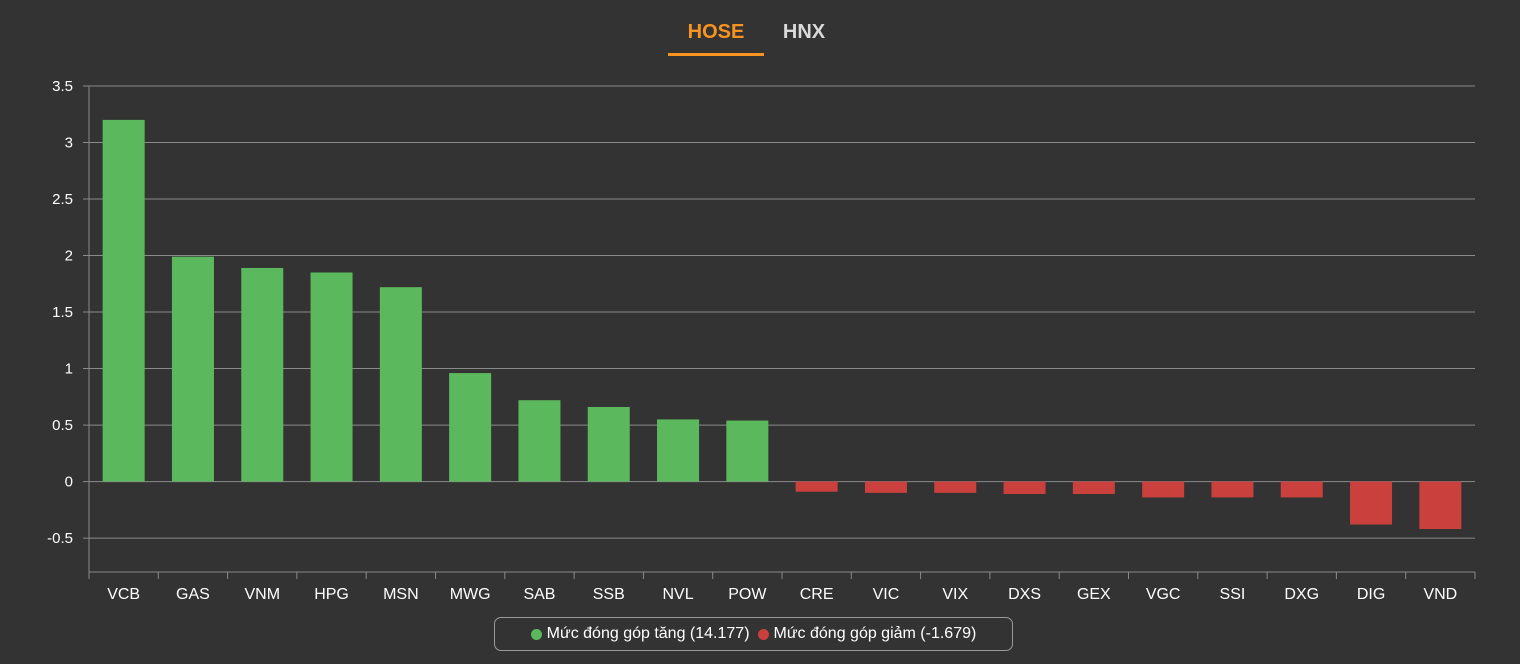 The height and width of the screenshot is (664, 1520). I want to click on bar-msn, so click(400, 384).